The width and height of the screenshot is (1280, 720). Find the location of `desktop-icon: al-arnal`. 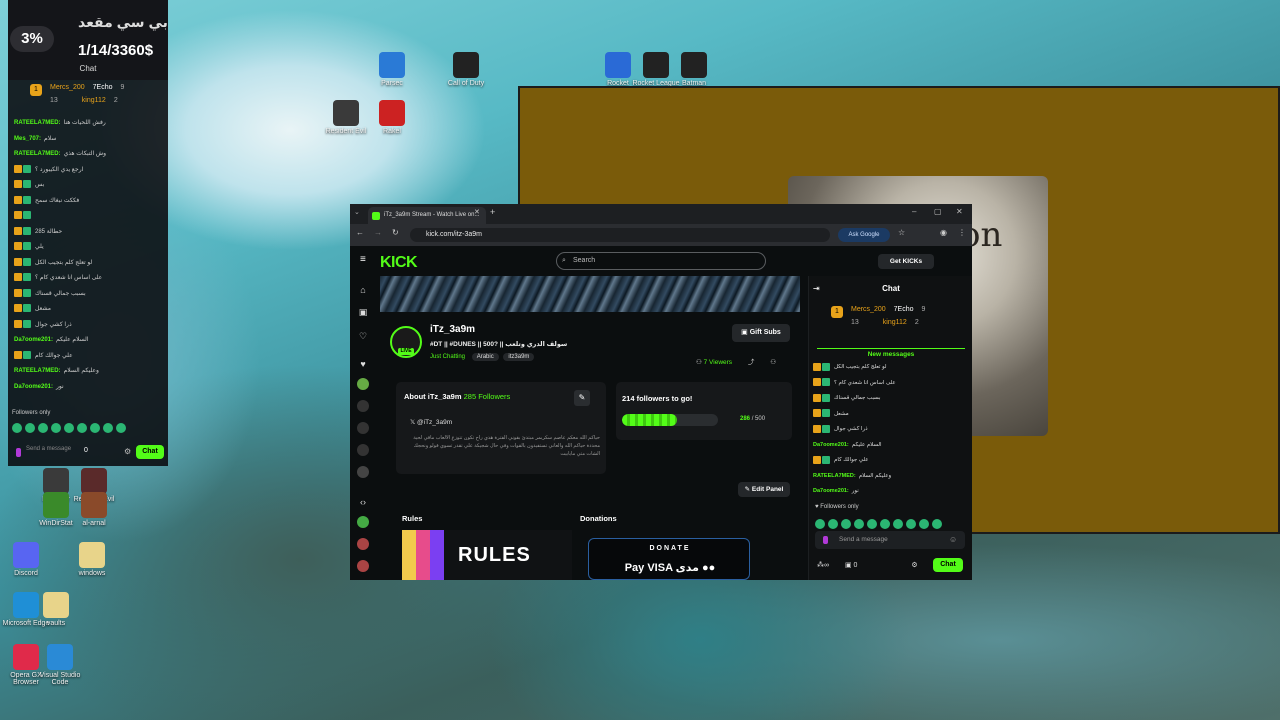

desktop-icon: al-arnal is located at coordinates (94, 509).